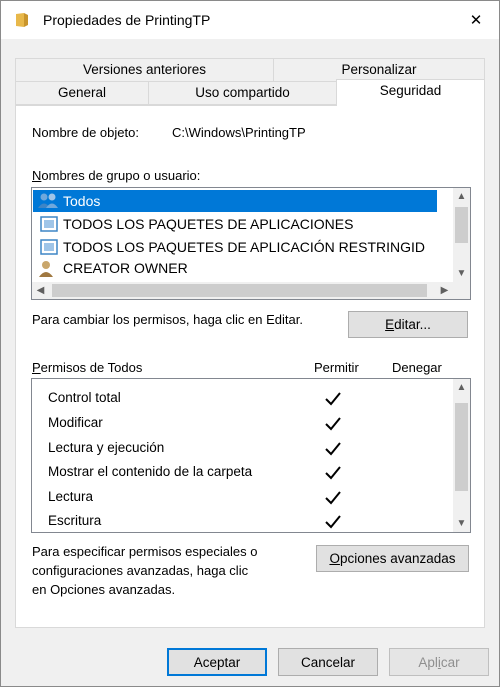 The height and width of the screenshot is (687, 500). What do you see at coordinates (193, 224) in the screenshot?
I see `list-item: TODOS LOS PAQUETES DE APLICACIONES` at bounding box center [193, 224].